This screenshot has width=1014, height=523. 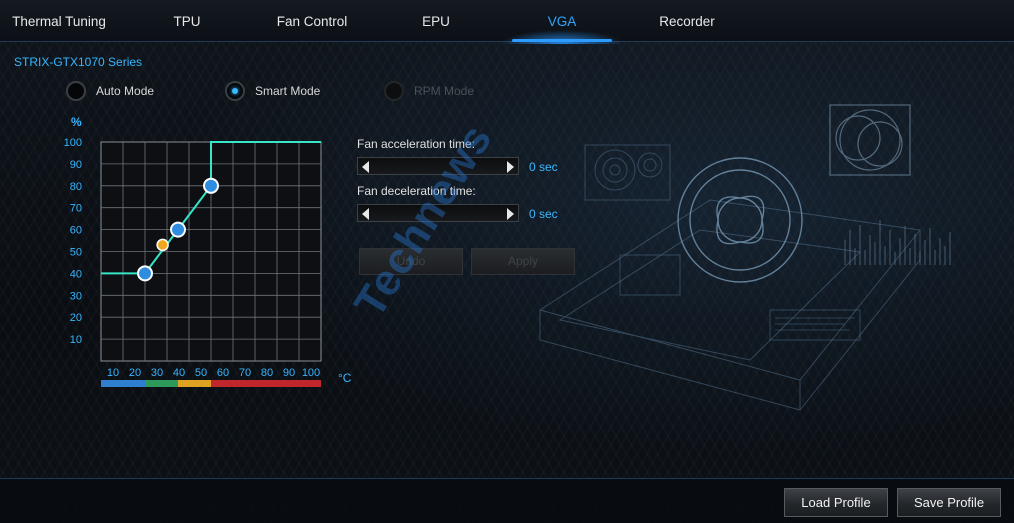 I want to click on current-temperature-marker, so click(x=162, y=245).